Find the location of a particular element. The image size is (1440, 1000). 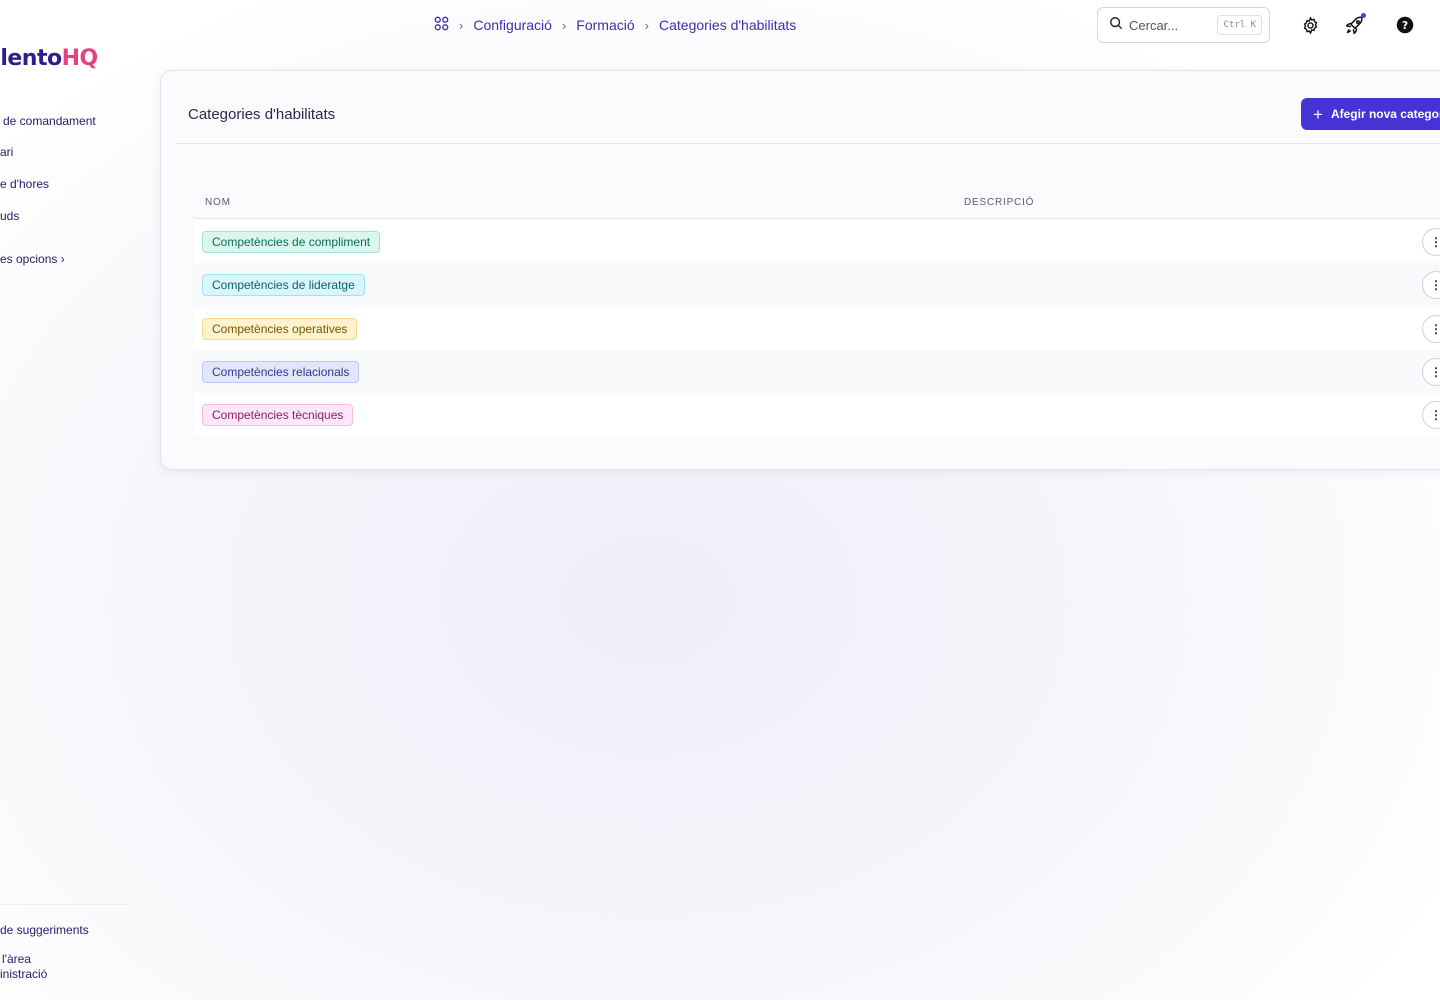

breadcrumb-current: Categories d'habilitats is located at coordinates (728, 25).